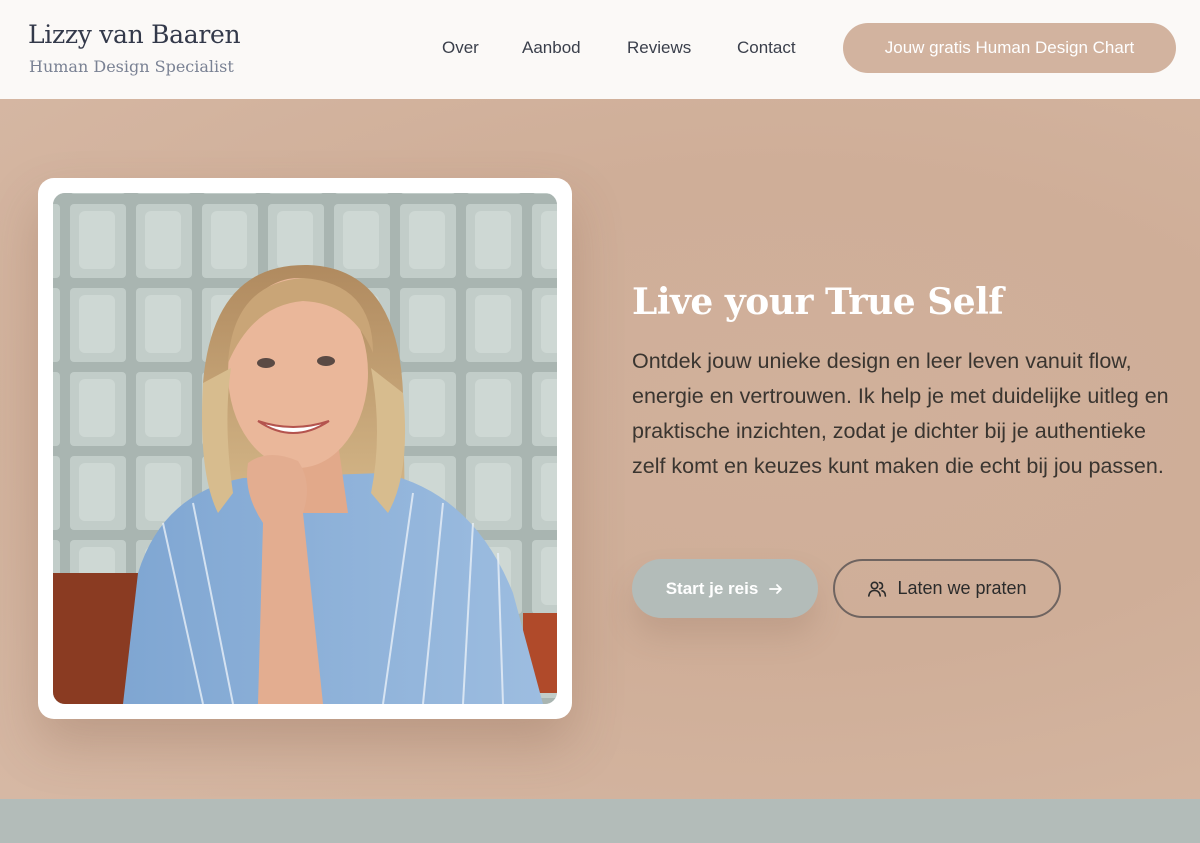 This screenshot has height=843, width=1200. What do you see at coordinates (877, 588) in the screenshot?
I see `users-icon` at bounding box center [877, 588].